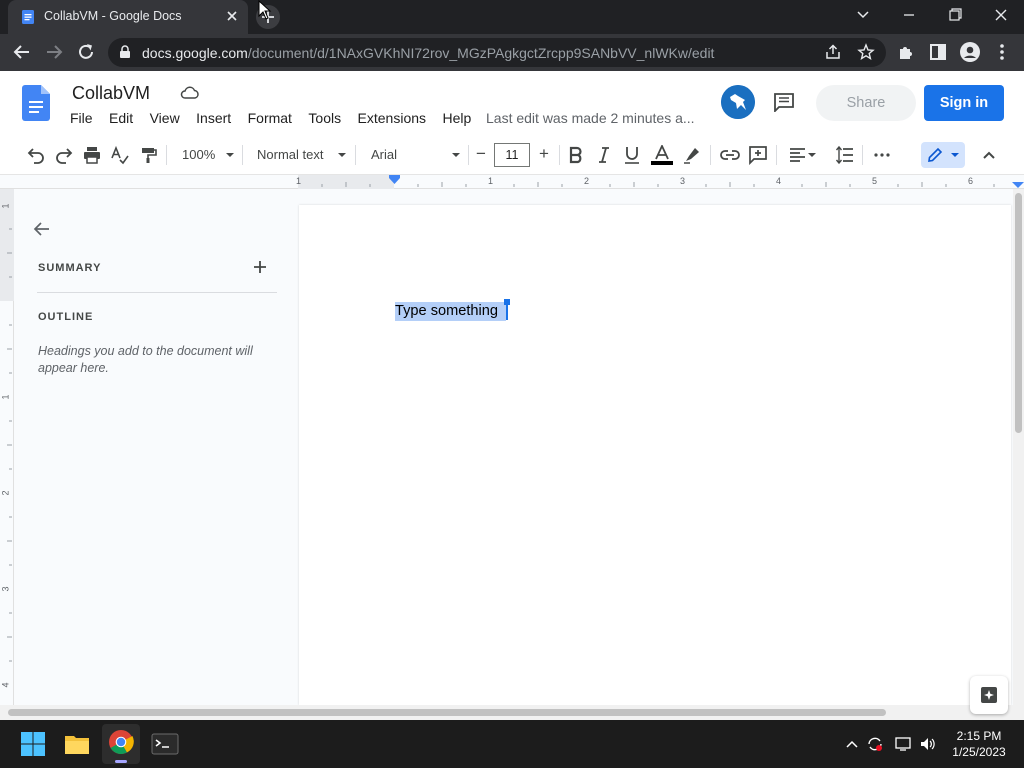 This screenshot has height=768, width=1024. Describe the element at coordinates (906, 52) in the screenshot. I see `extensions-puzzle-icon` at that location.